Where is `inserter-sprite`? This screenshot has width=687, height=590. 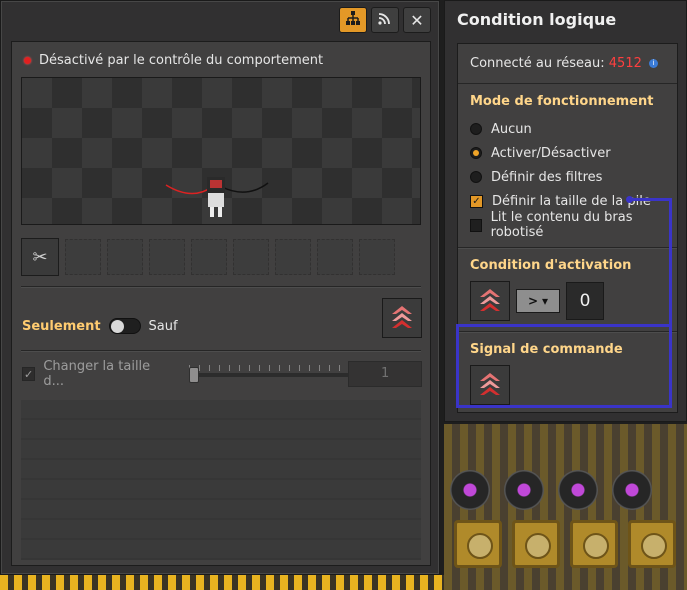 inserter-sprite is located at coordinates (217, 197).